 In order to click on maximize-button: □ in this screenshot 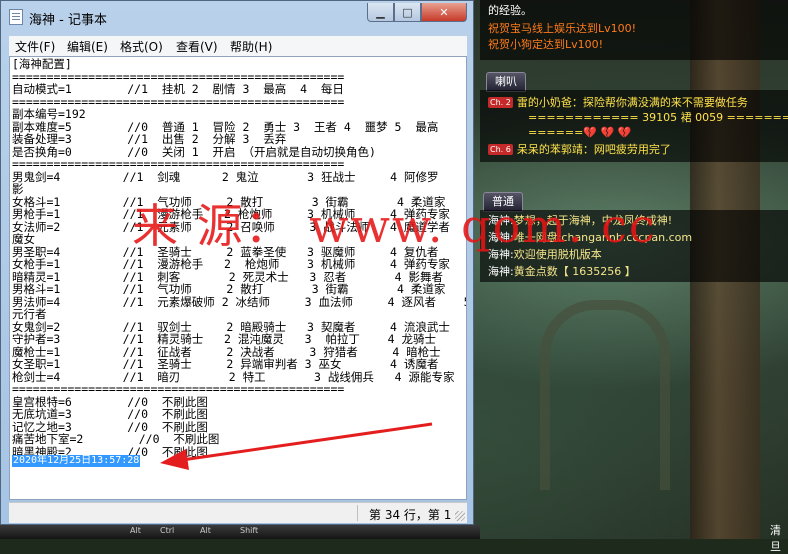, I will do `click(407, 12)`.